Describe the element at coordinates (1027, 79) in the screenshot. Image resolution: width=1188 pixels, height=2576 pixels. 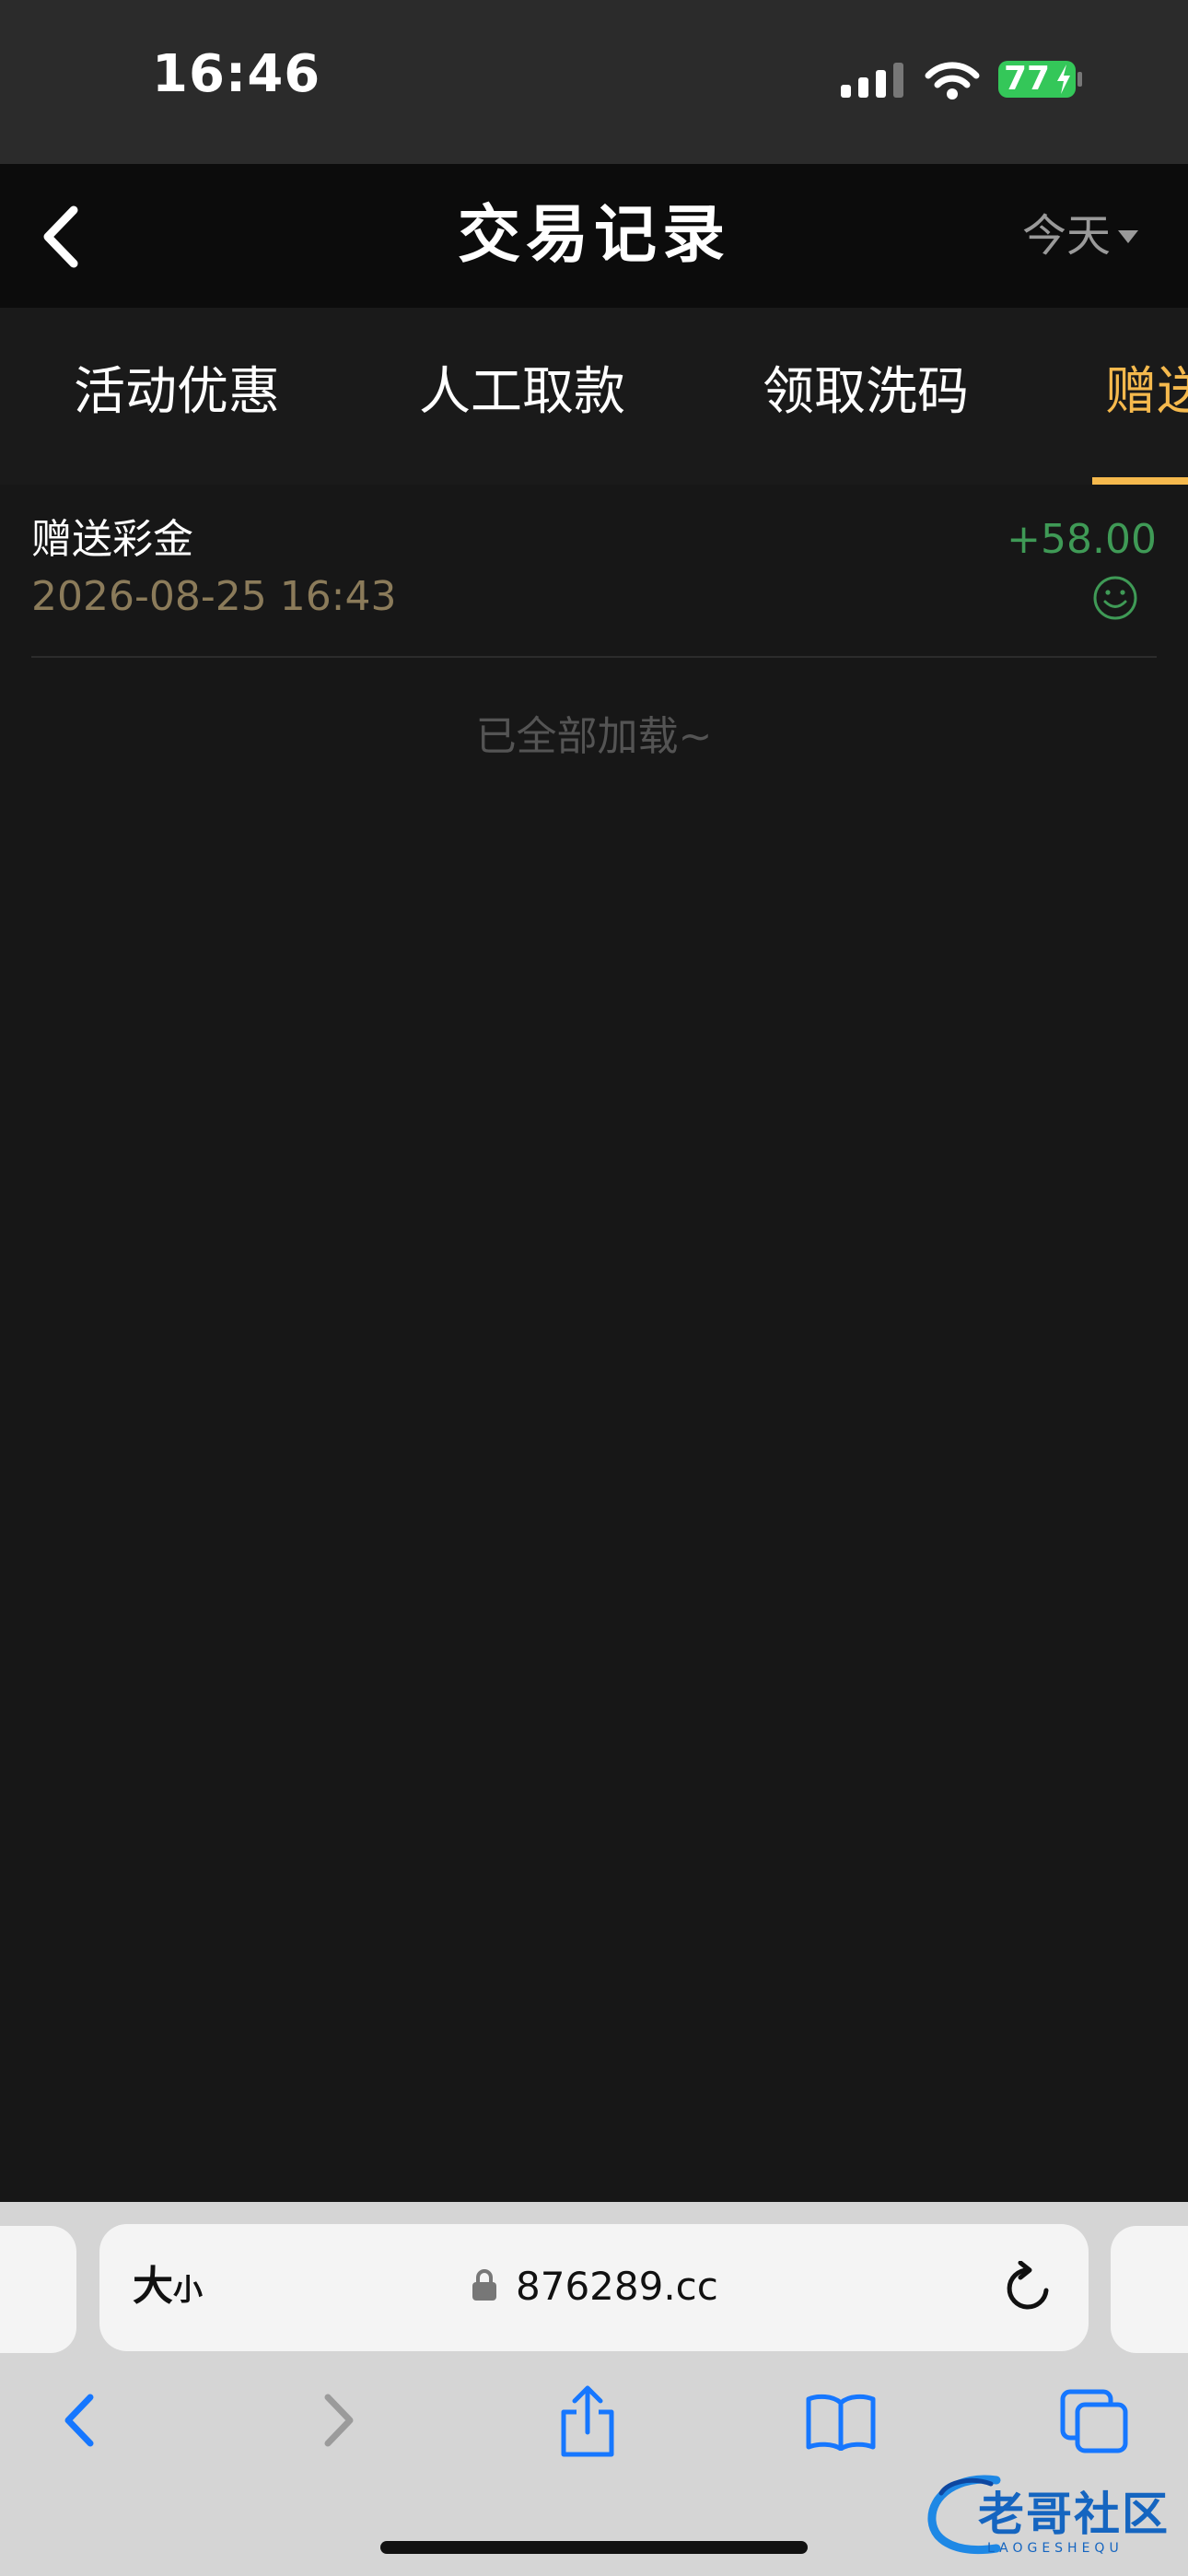
I see `battery-level: 77` at that location.